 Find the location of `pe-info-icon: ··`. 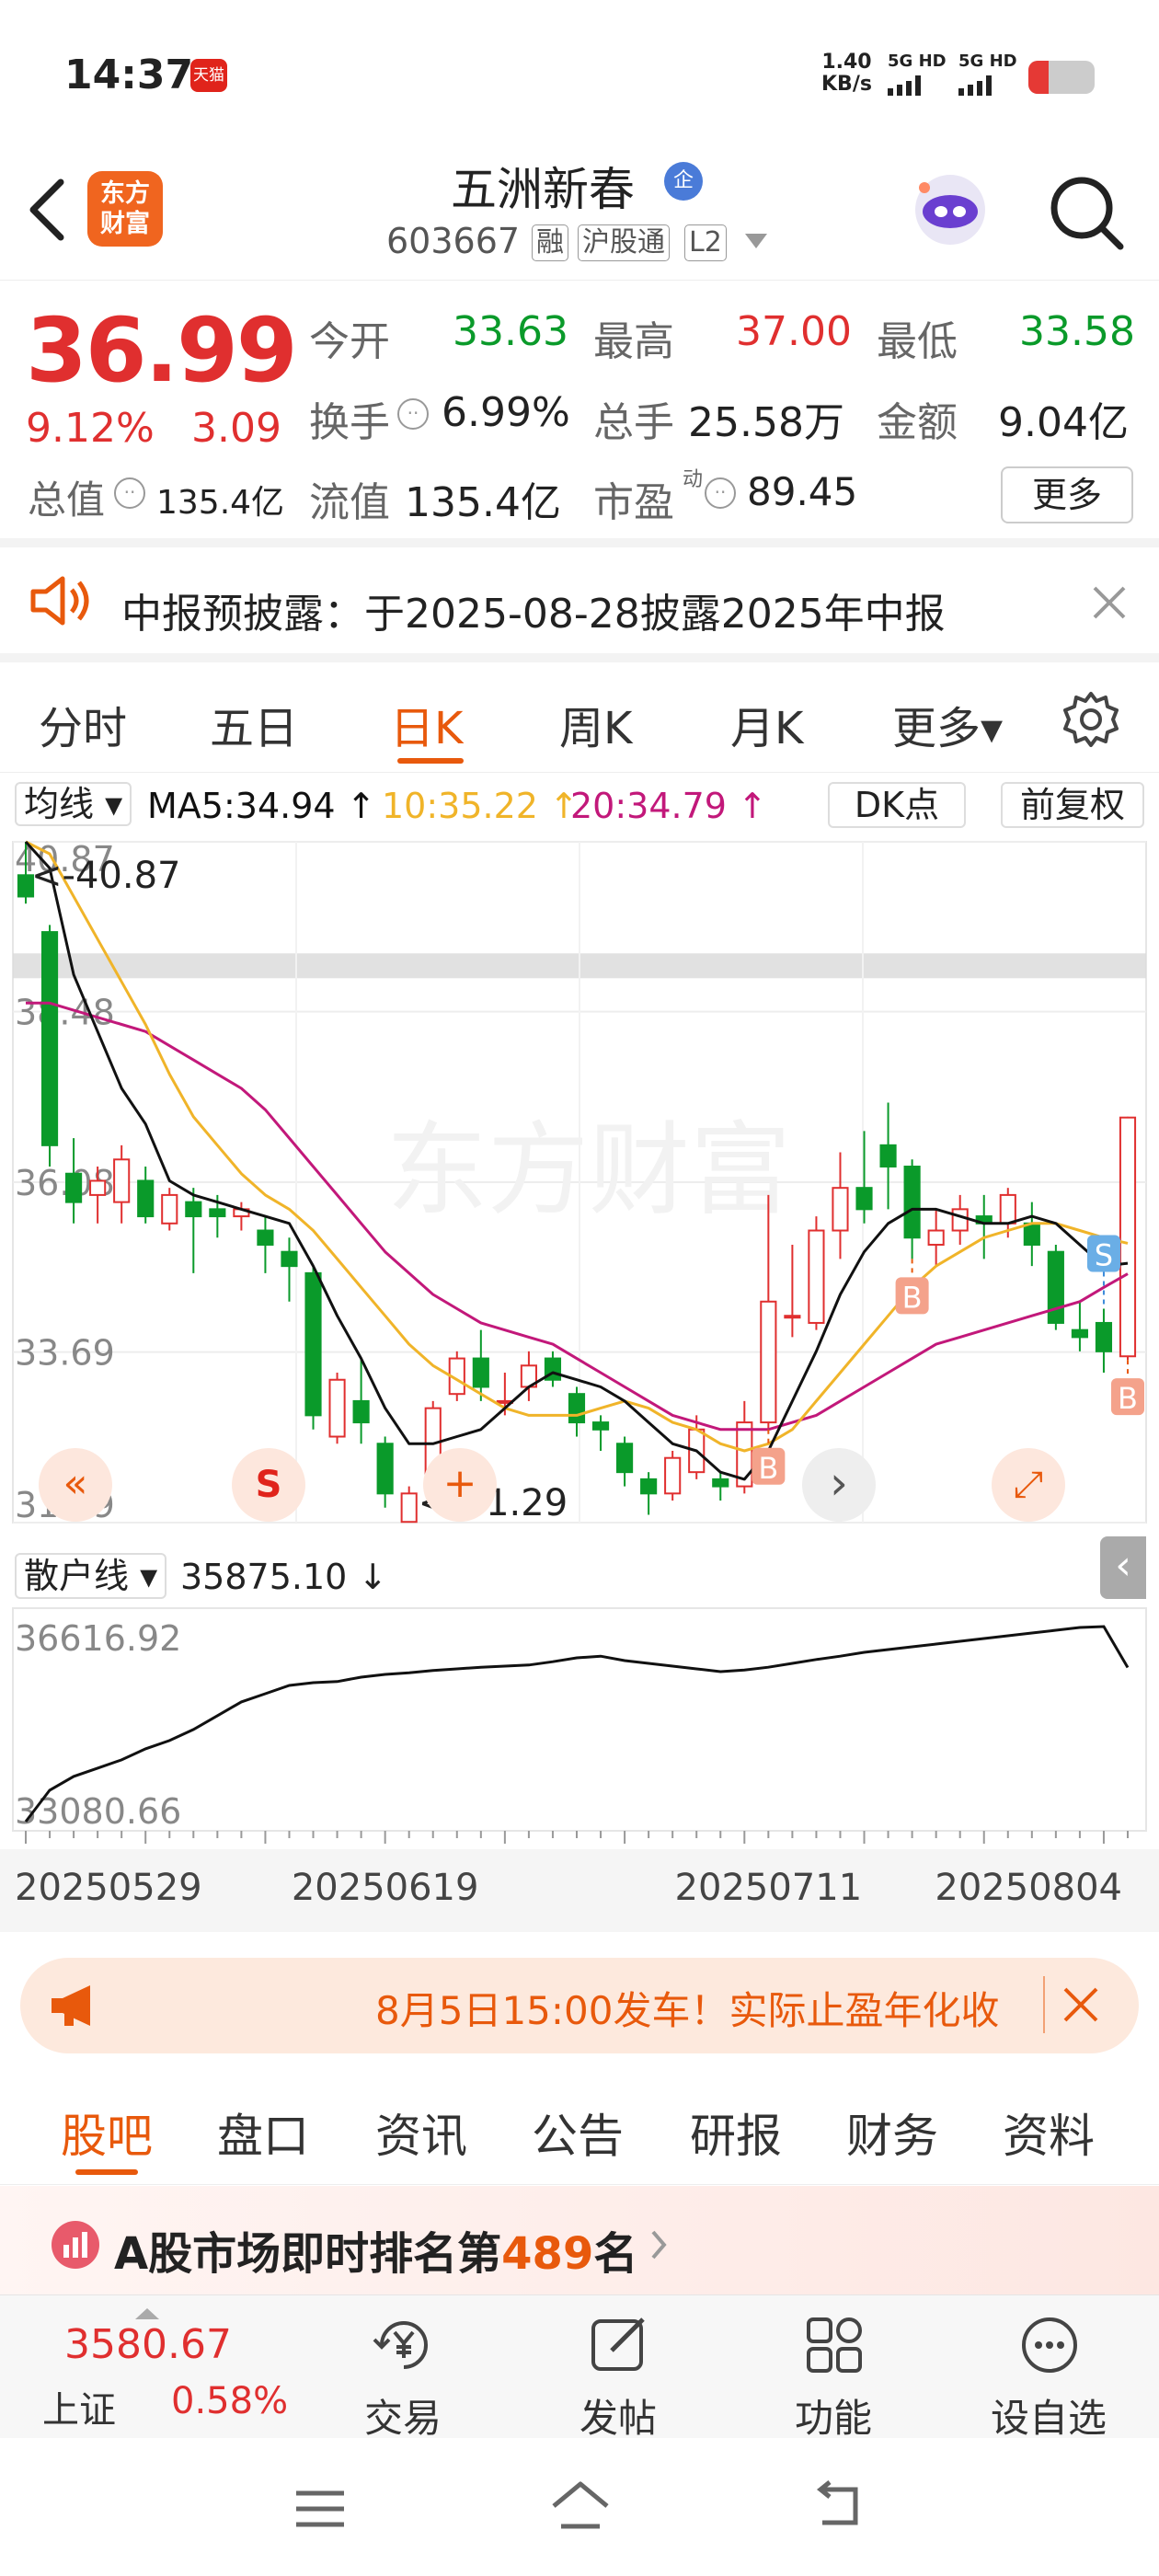

pe-info-icon: ·· is located at coordinates (720, 493).